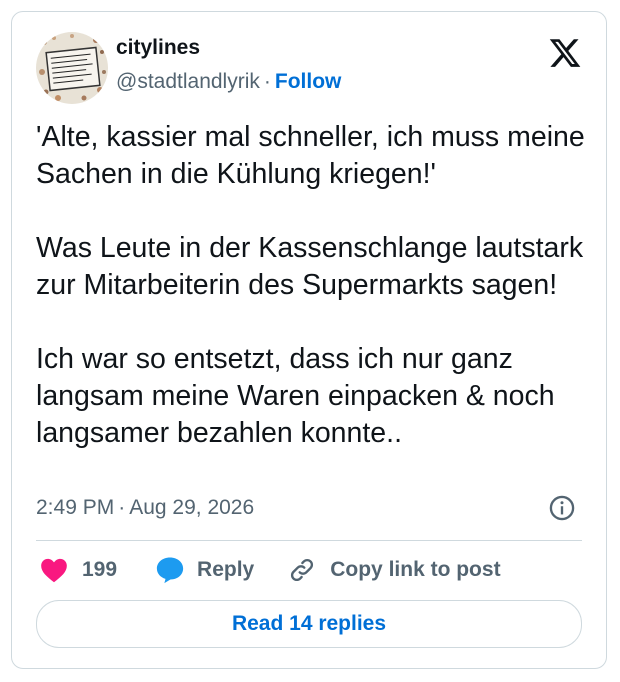 This screenshot has width=620, height=682. What do you see at coordinates (309, 540) in the screenshot?
I see `divider` at bounding box center [309, 540].